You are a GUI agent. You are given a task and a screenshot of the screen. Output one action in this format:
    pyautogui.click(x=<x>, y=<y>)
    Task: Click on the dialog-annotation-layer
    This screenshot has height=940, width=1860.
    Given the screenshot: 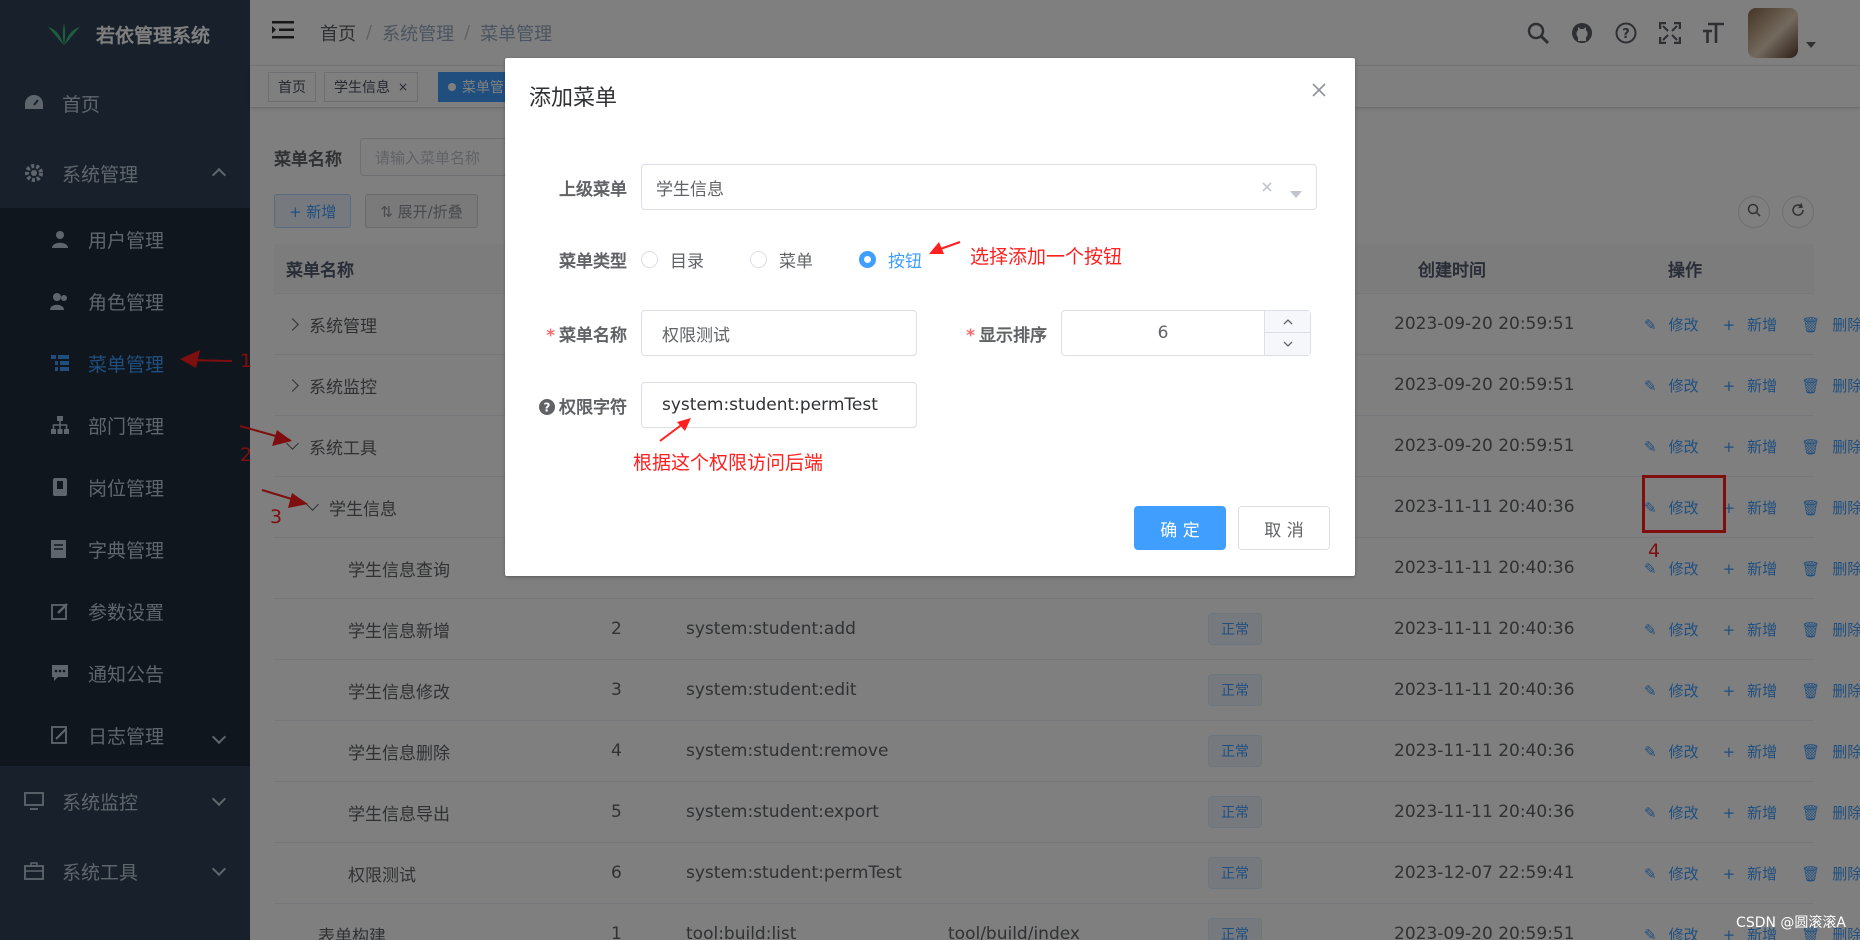 What is the action you would take?
    pyautogui.click(x=810, y=341)
    